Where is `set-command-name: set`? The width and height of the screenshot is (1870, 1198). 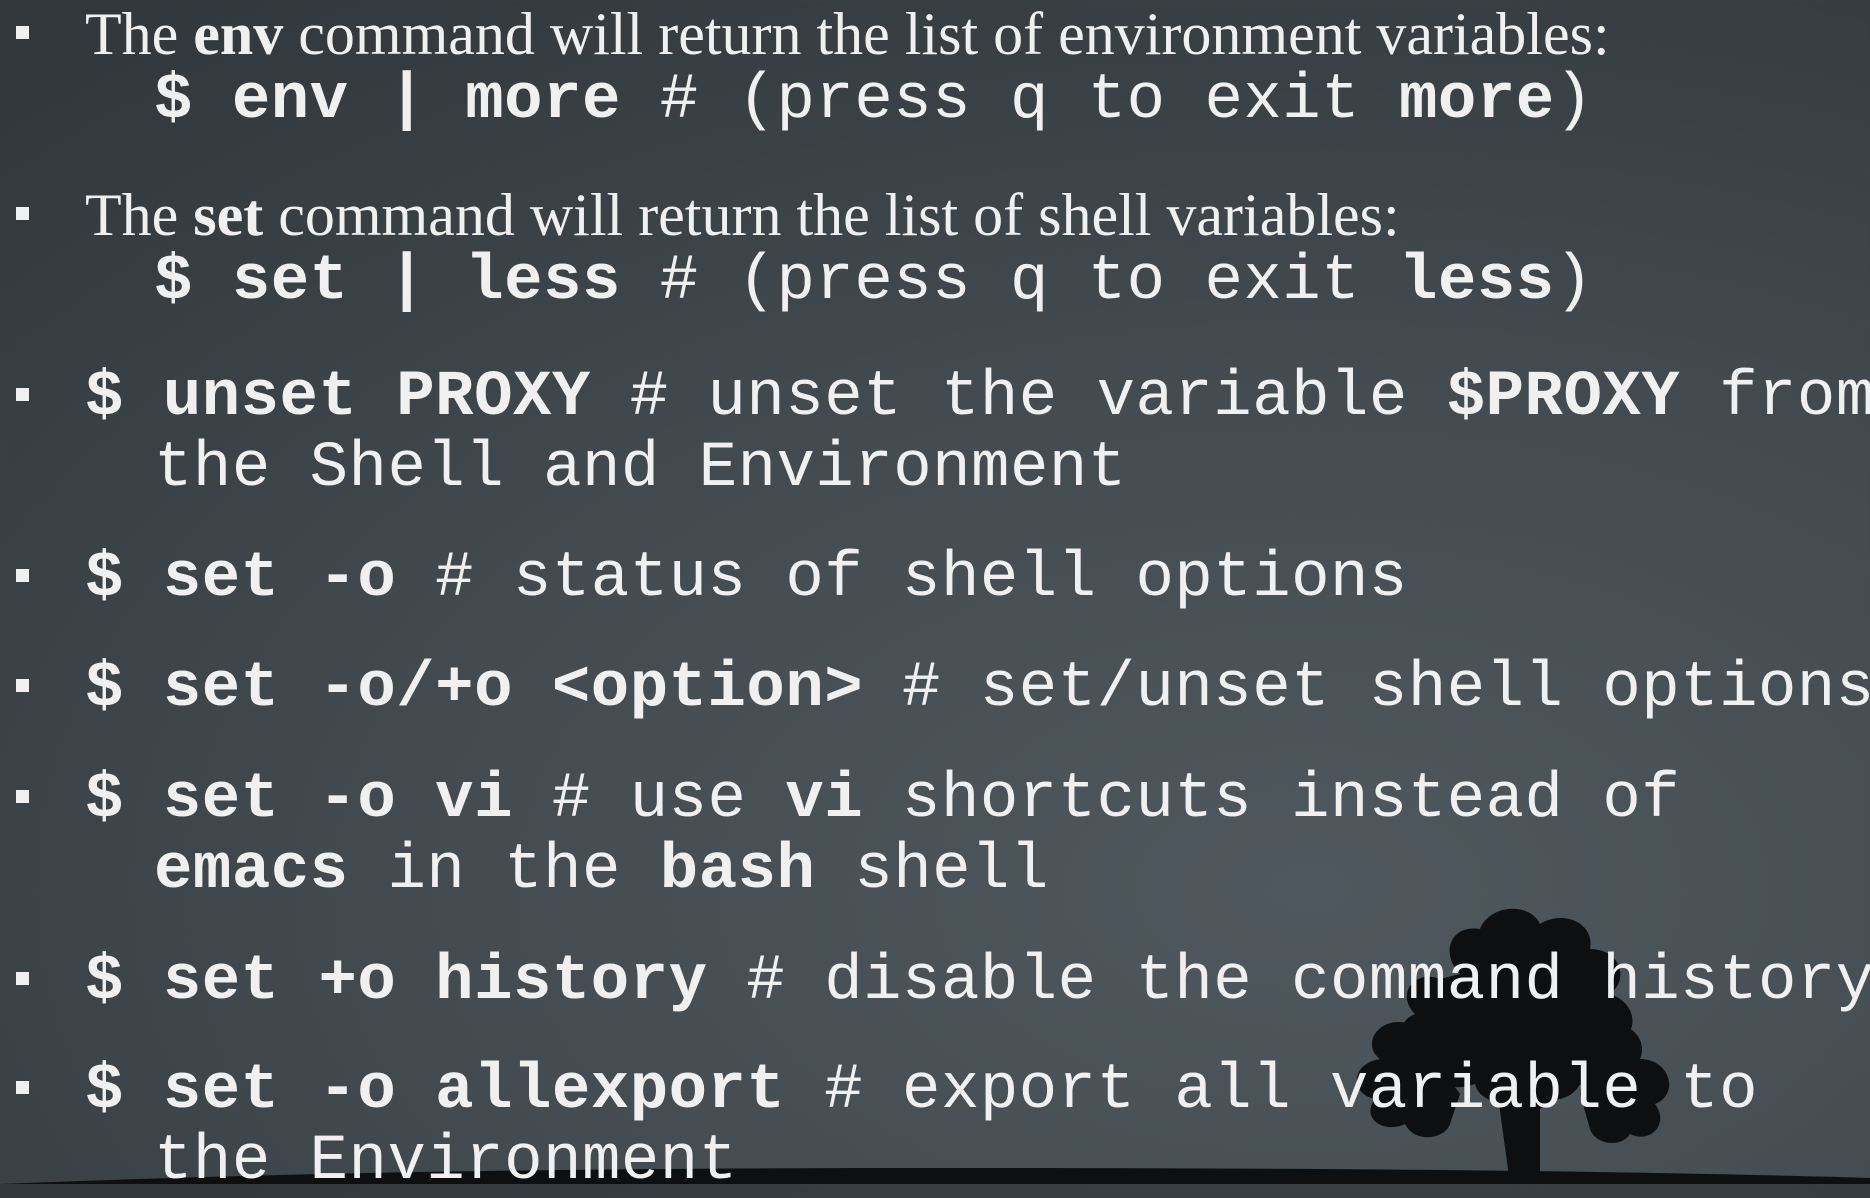
set-command-name: set is located at coordinates (228, 215).